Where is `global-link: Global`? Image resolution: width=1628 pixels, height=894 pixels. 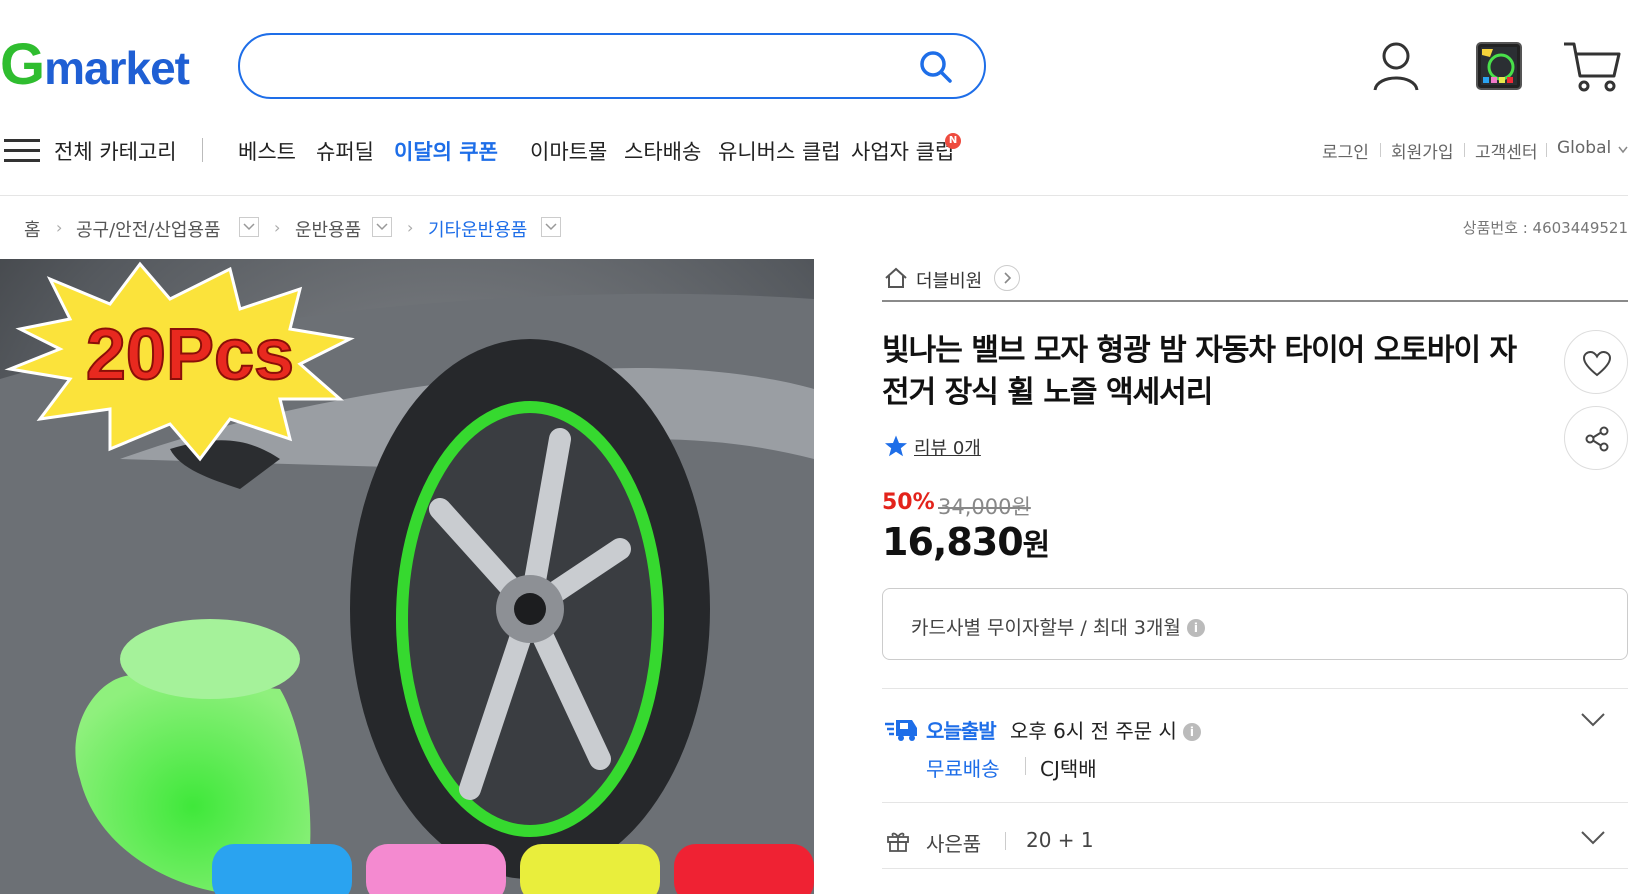 global-link: Global is located at coordinates (1584, 148).